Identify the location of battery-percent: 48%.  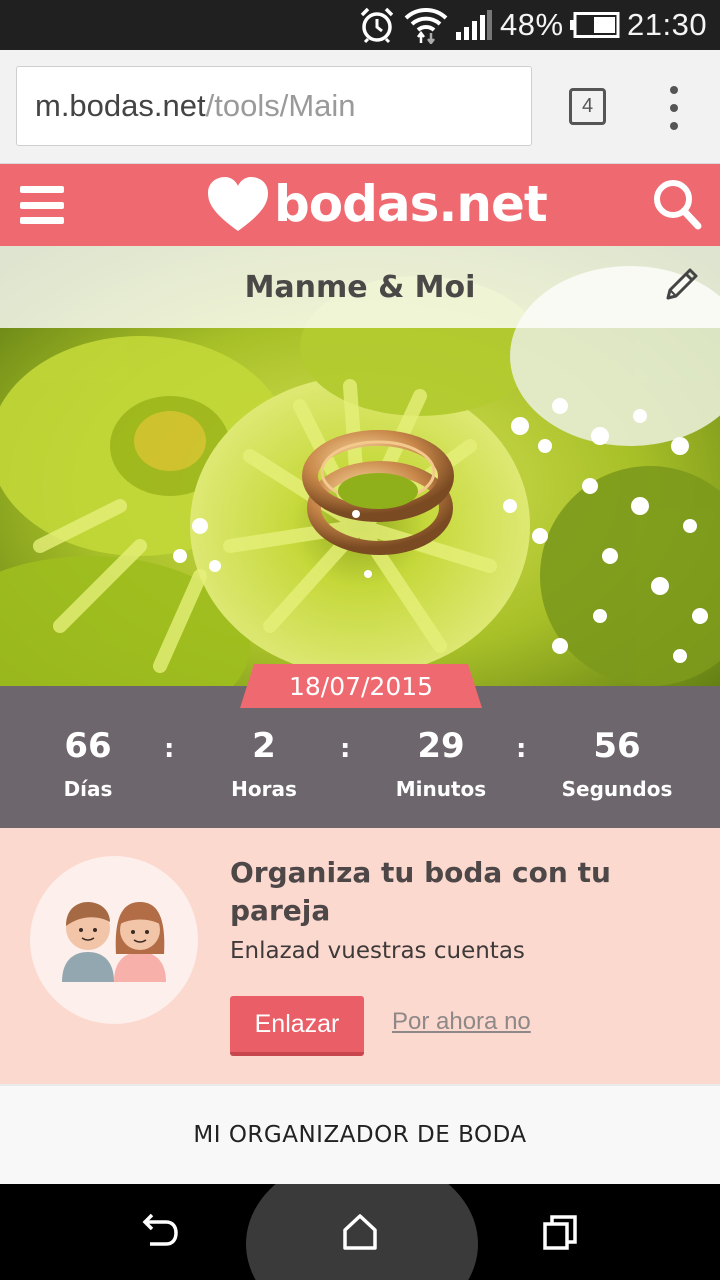
(532, 24).